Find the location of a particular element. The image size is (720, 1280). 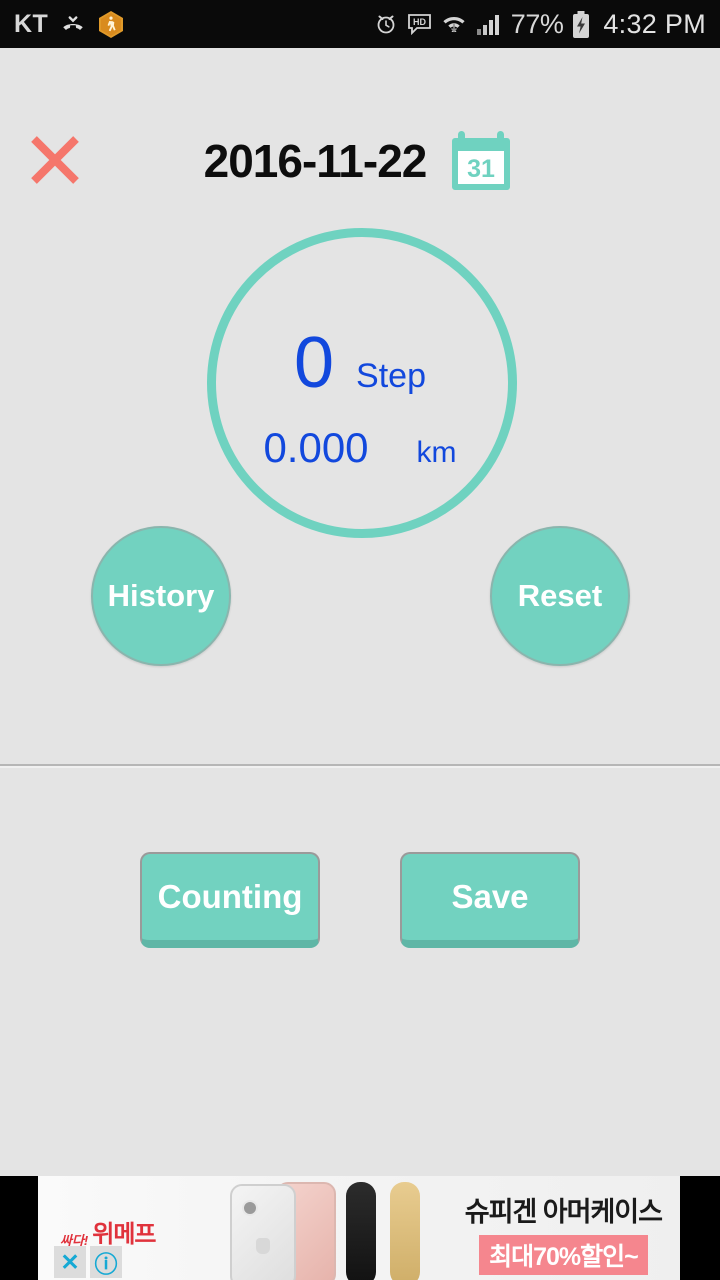

ad-copy: 슈피겐 아머케이스 최대70%할인~ is located at coordinates (563, 1232).